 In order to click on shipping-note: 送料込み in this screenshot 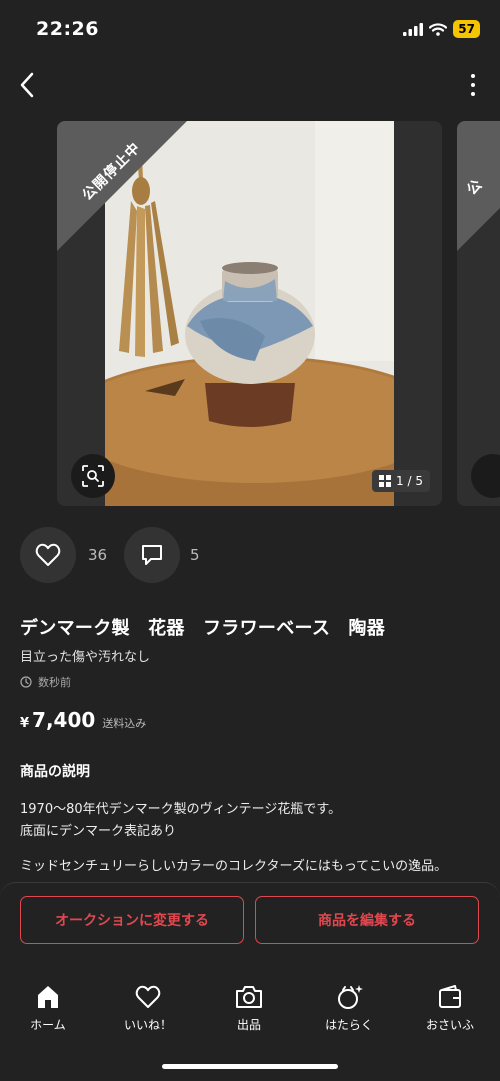, I will do `click(124, 723)`.